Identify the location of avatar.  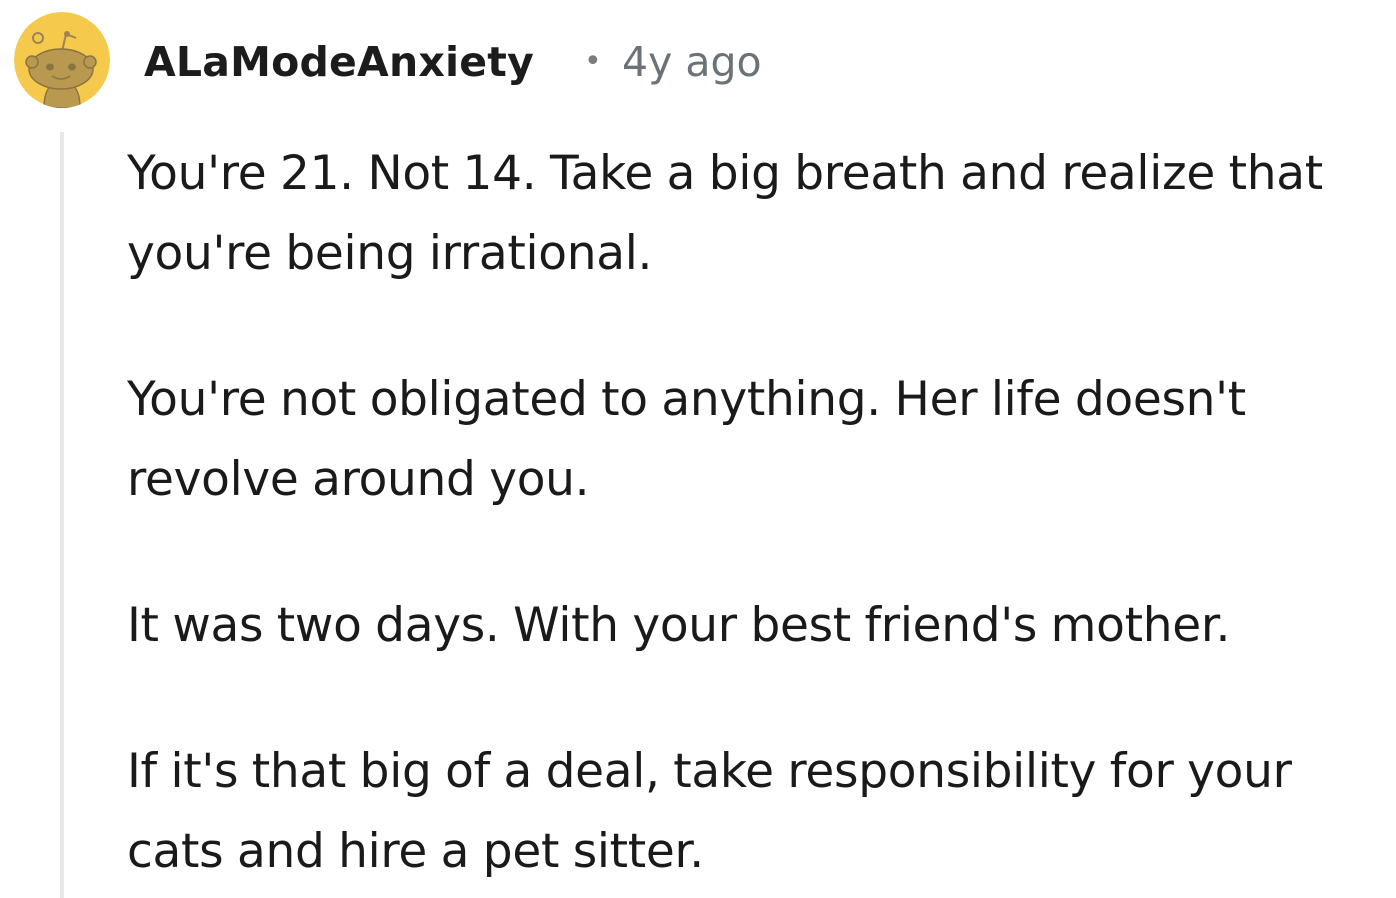
(62, 60).